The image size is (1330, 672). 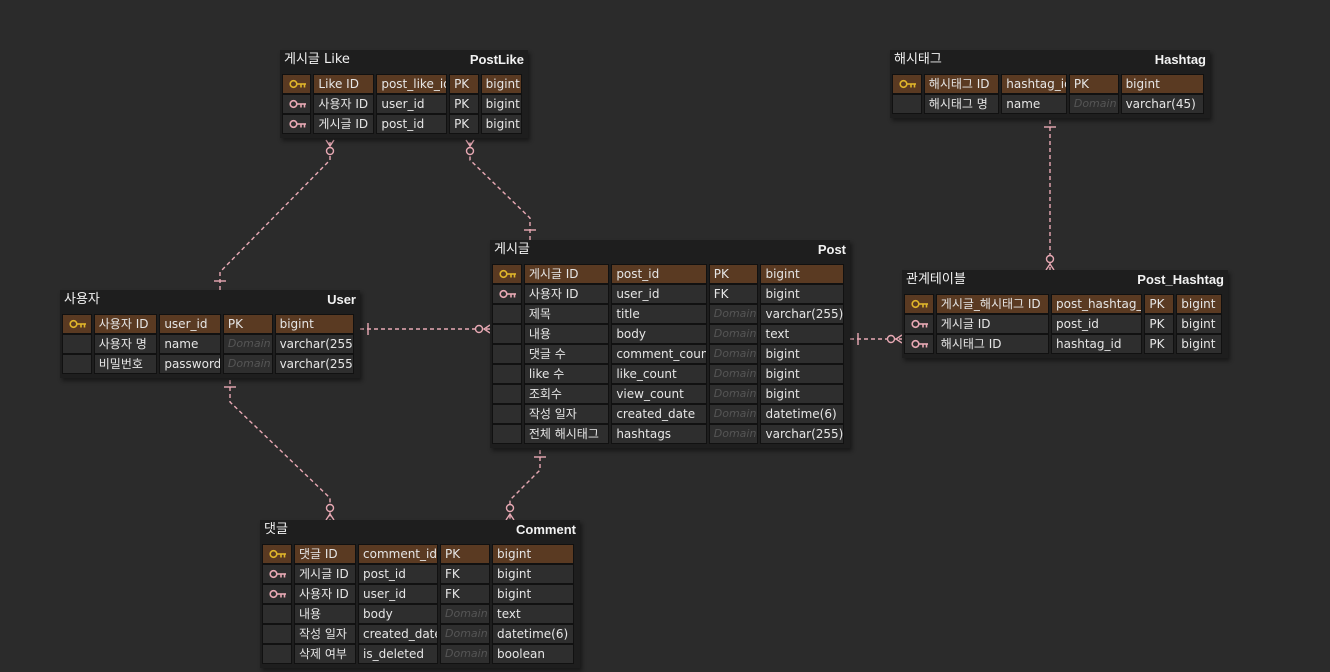 What do you see at coordinates (1180, 279) in the screenshot?
I see `entity-physical-name: Post_Hashtag` at bounding box center [1180, 279].